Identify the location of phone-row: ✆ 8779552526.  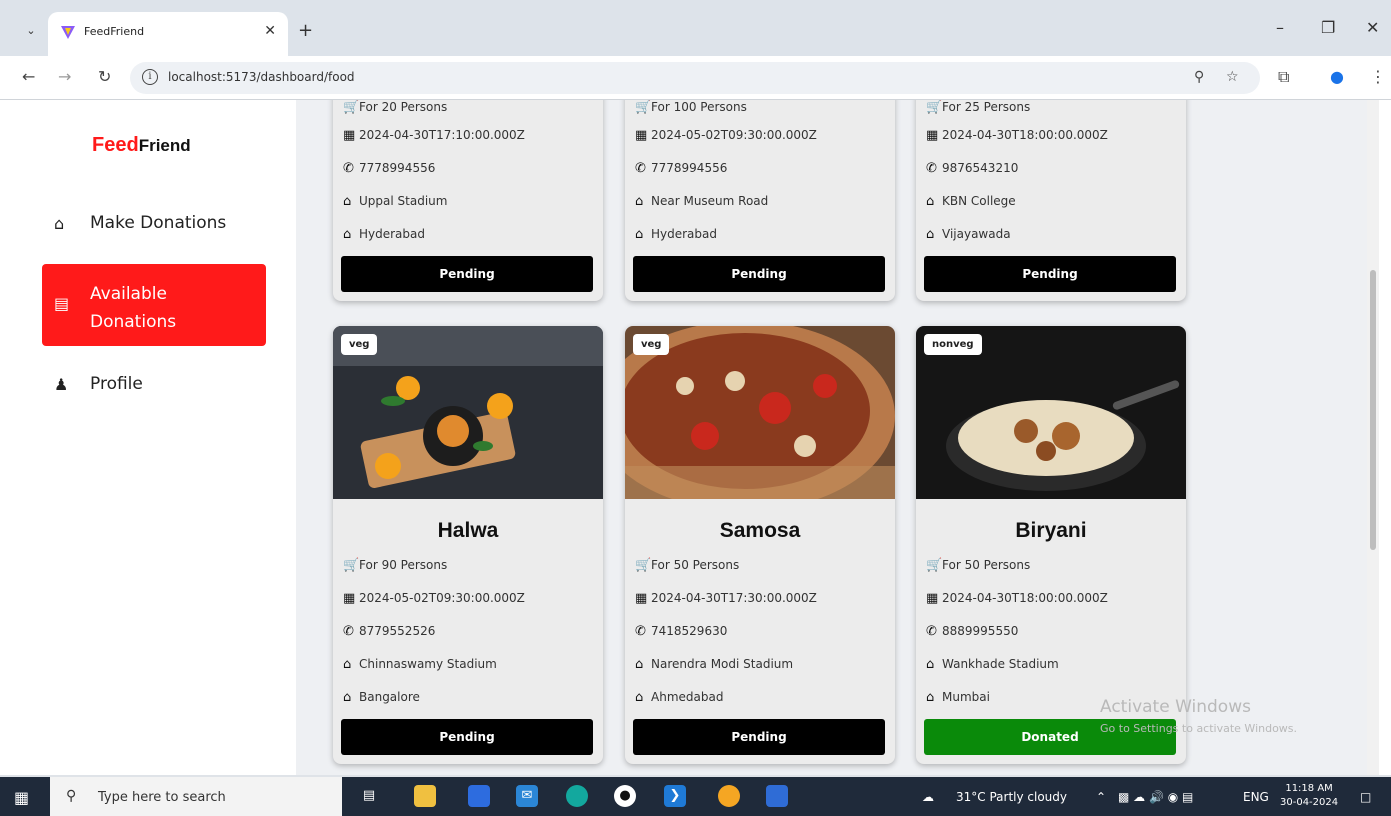
(389, 631).